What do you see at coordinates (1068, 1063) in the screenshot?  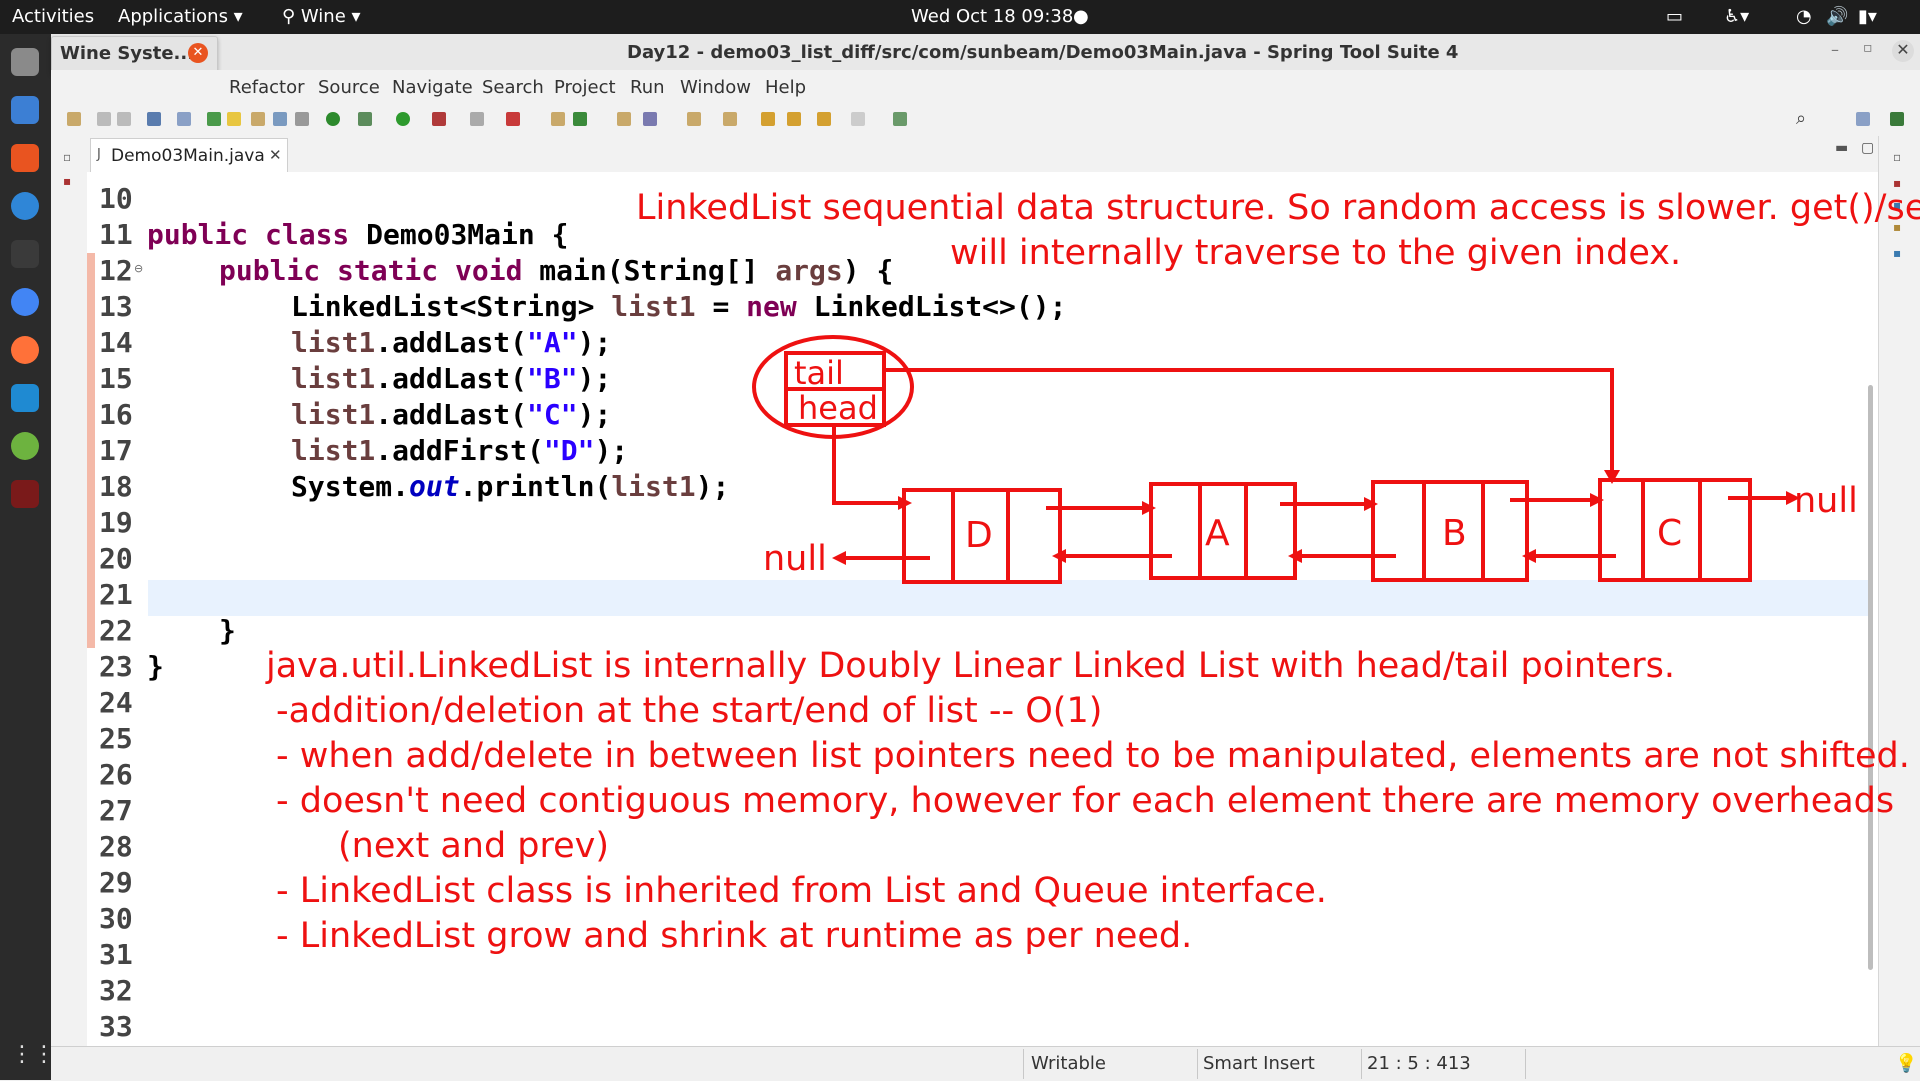 I see `writable-status: Writable` at bounding box center [1068, 1063].